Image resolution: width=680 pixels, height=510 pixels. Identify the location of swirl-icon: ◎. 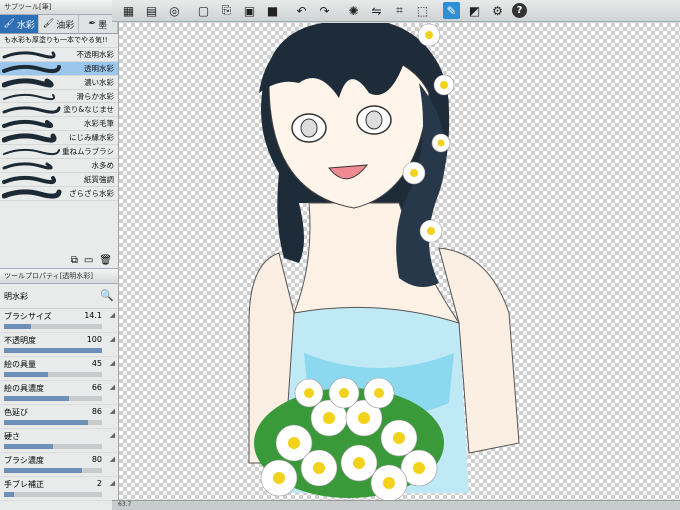
(174, 10).